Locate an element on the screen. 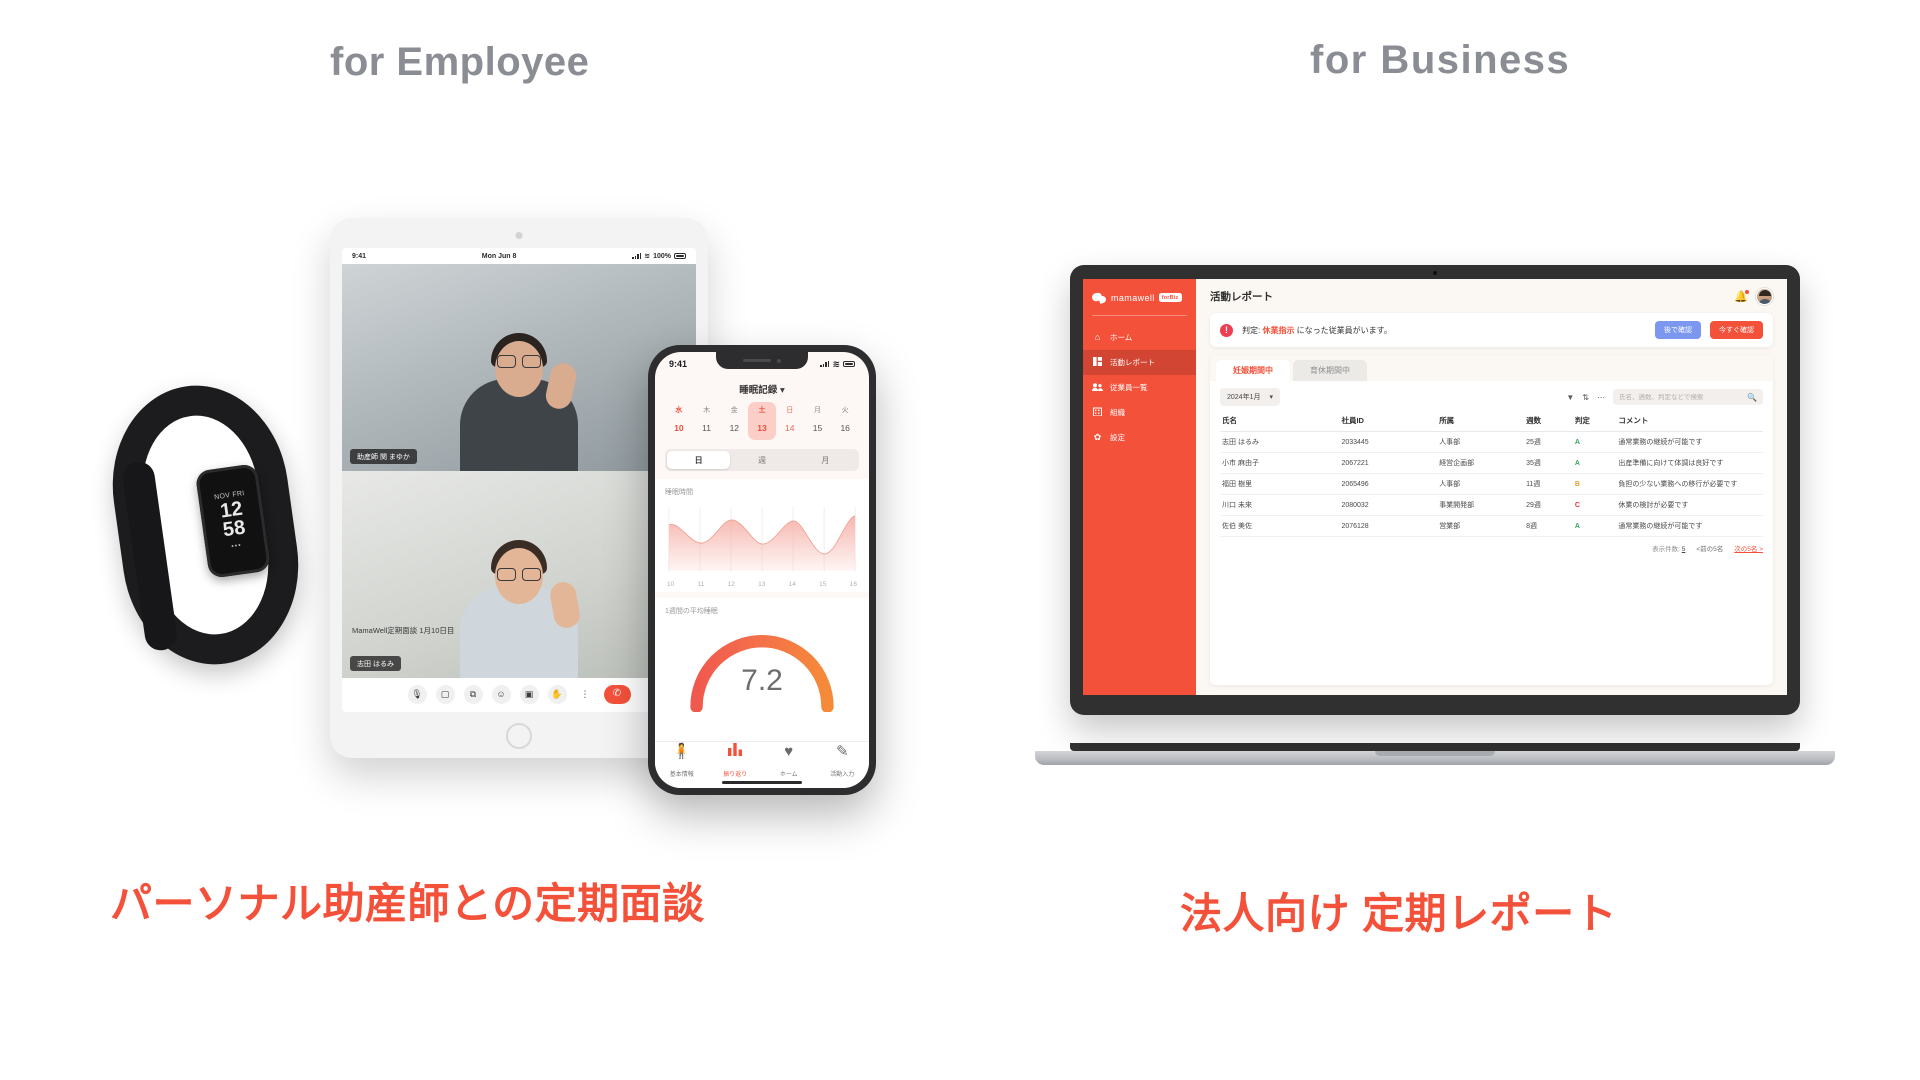 This screenshot has height=1080, width=1920. tab-home: ♥ ホーム is located at coordinates (789, 761).